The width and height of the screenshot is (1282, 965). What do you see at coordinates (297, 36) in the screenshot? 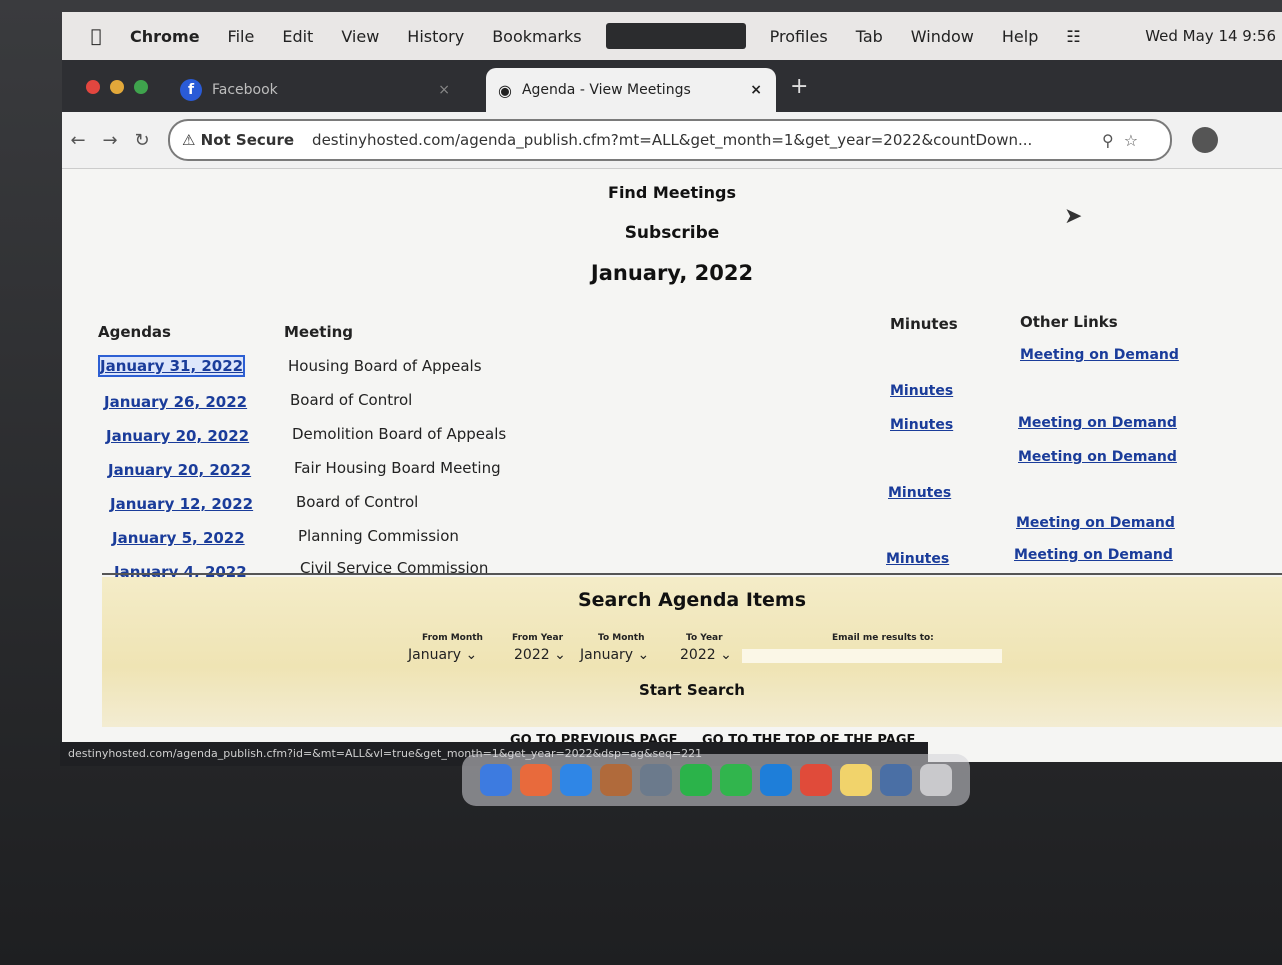
I see `menu-edit: Edit` at bounding box center [297, 36].